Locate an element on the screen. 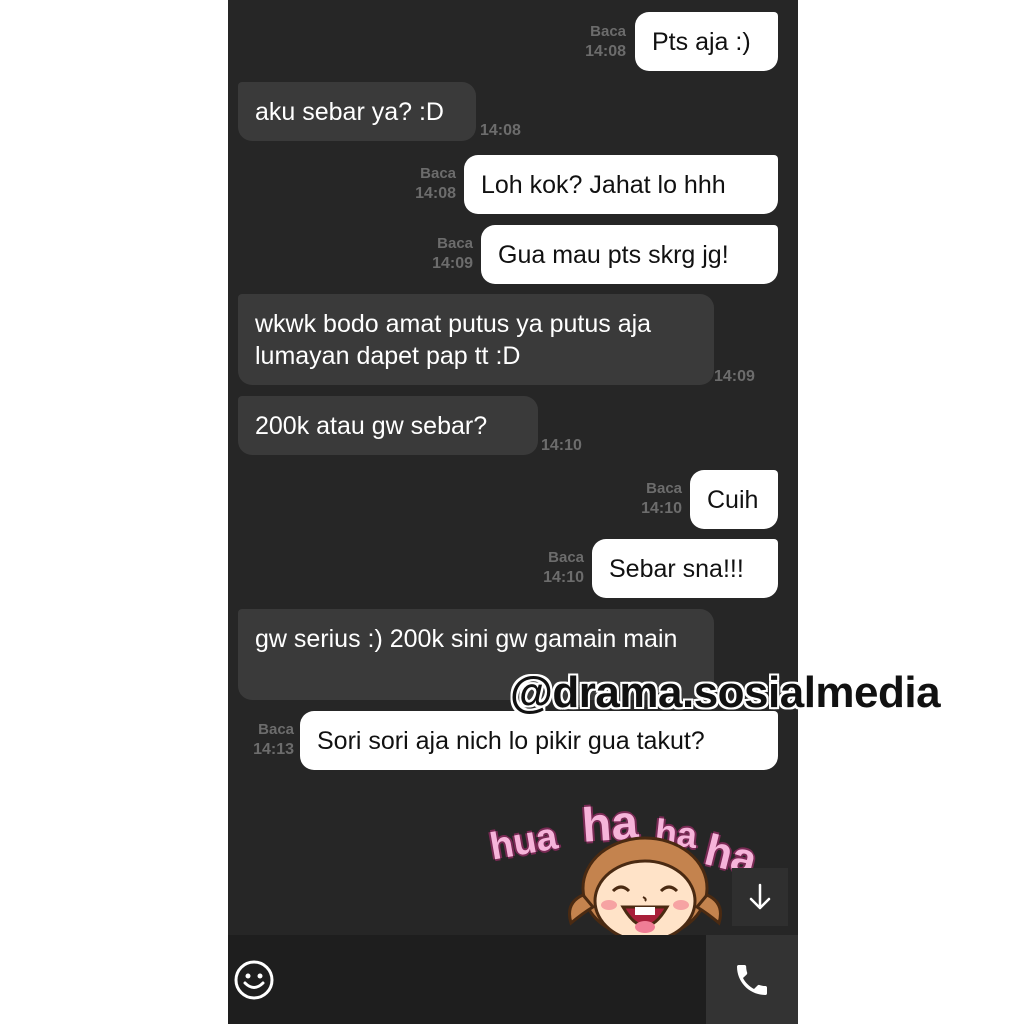  smiley-icon is located at coordinates (254, 979).